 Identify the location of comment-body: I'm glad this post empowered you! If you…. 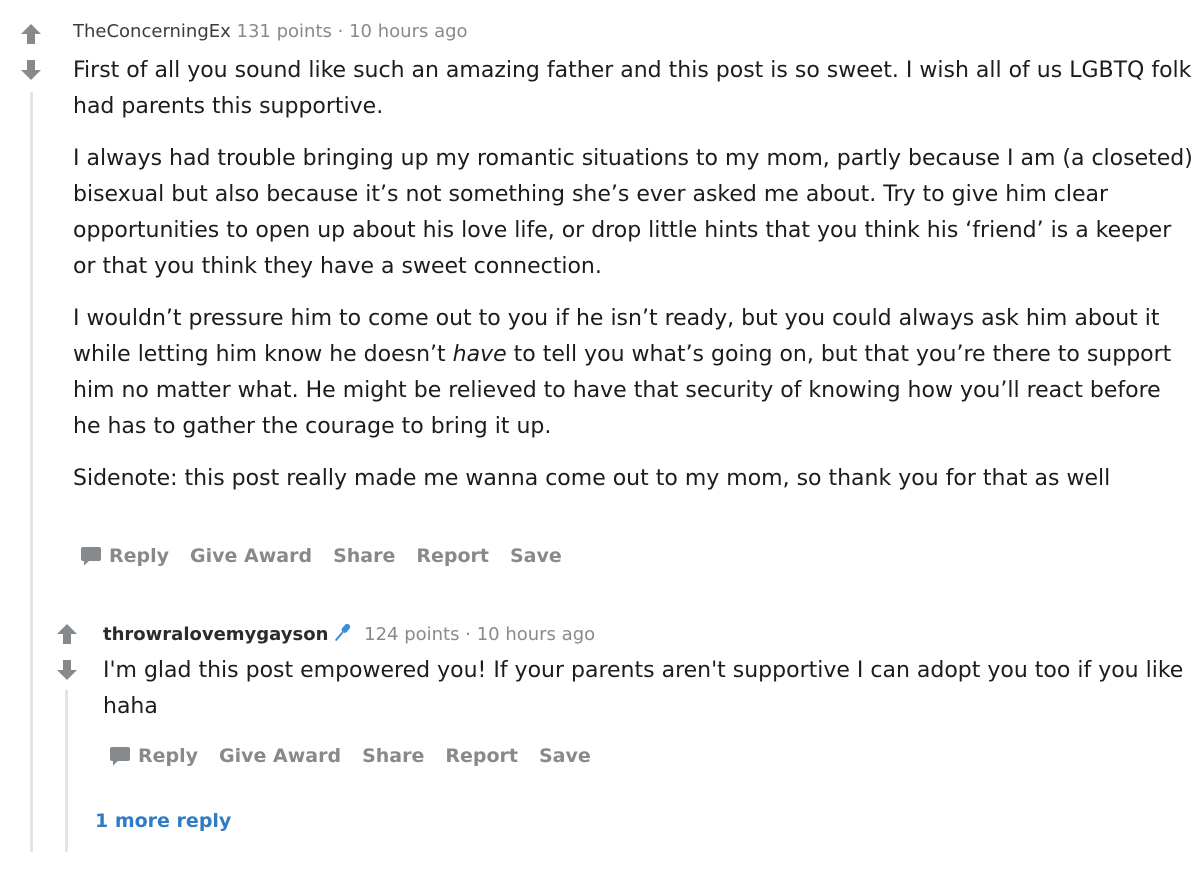
(645, 689).